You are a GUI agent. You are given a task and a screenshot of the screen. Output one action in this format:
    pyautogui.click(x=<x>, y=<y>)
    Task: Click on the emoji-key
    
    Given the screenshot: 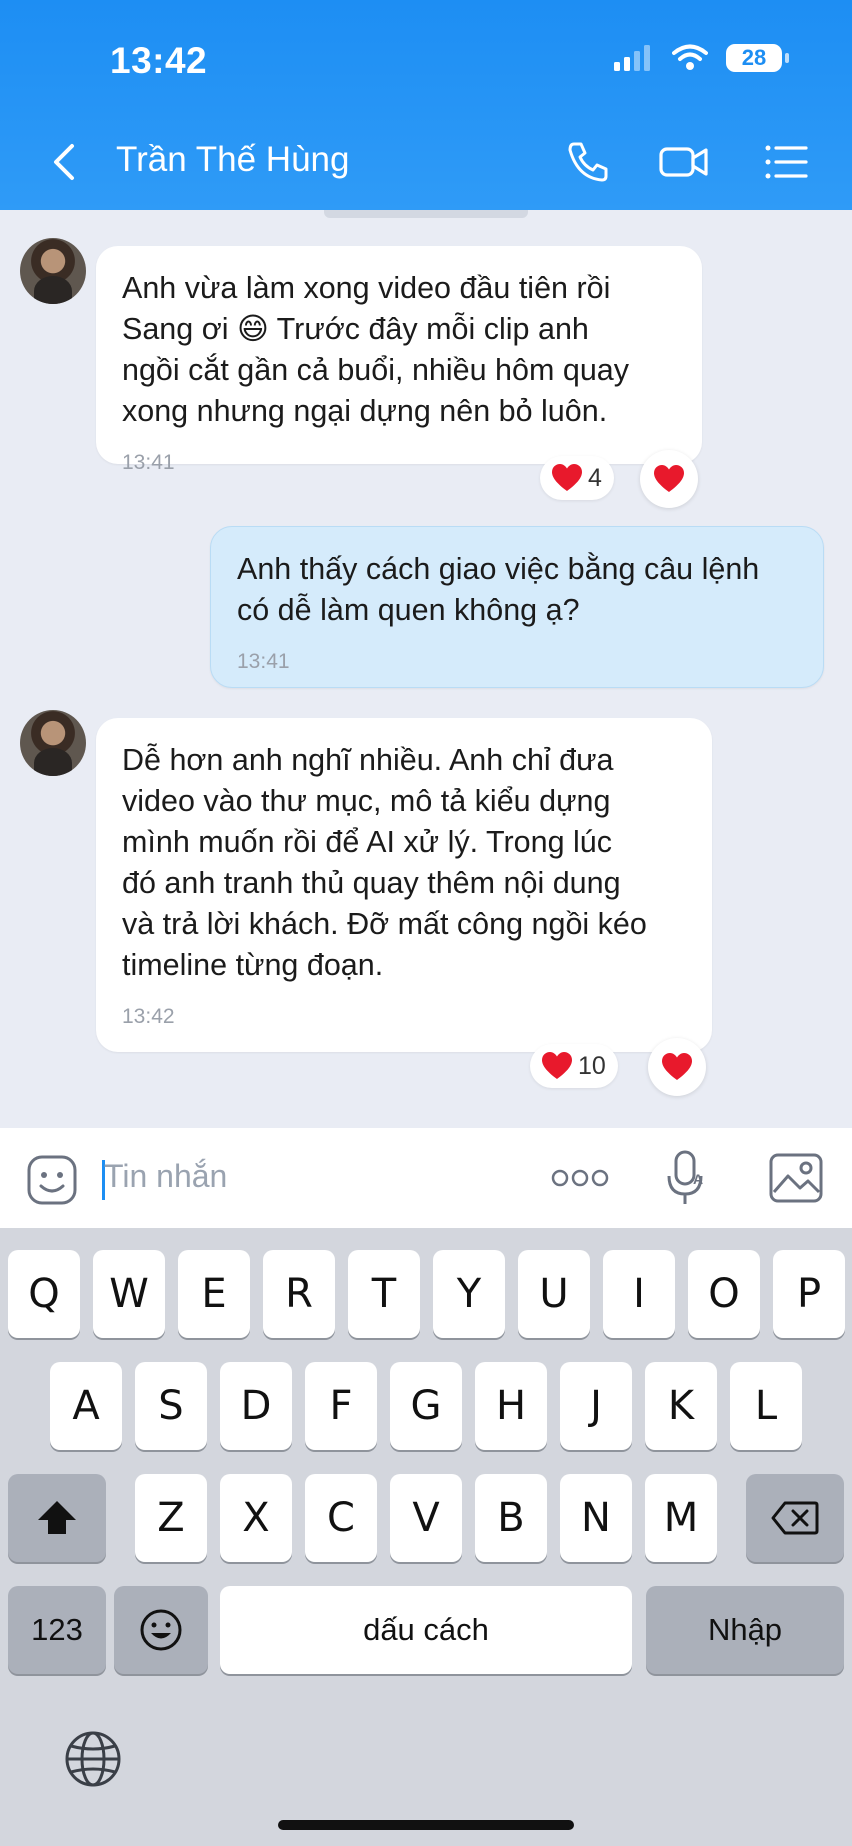 What is the action you would take?
    pyautogui.click(x=161, y=1630)
    